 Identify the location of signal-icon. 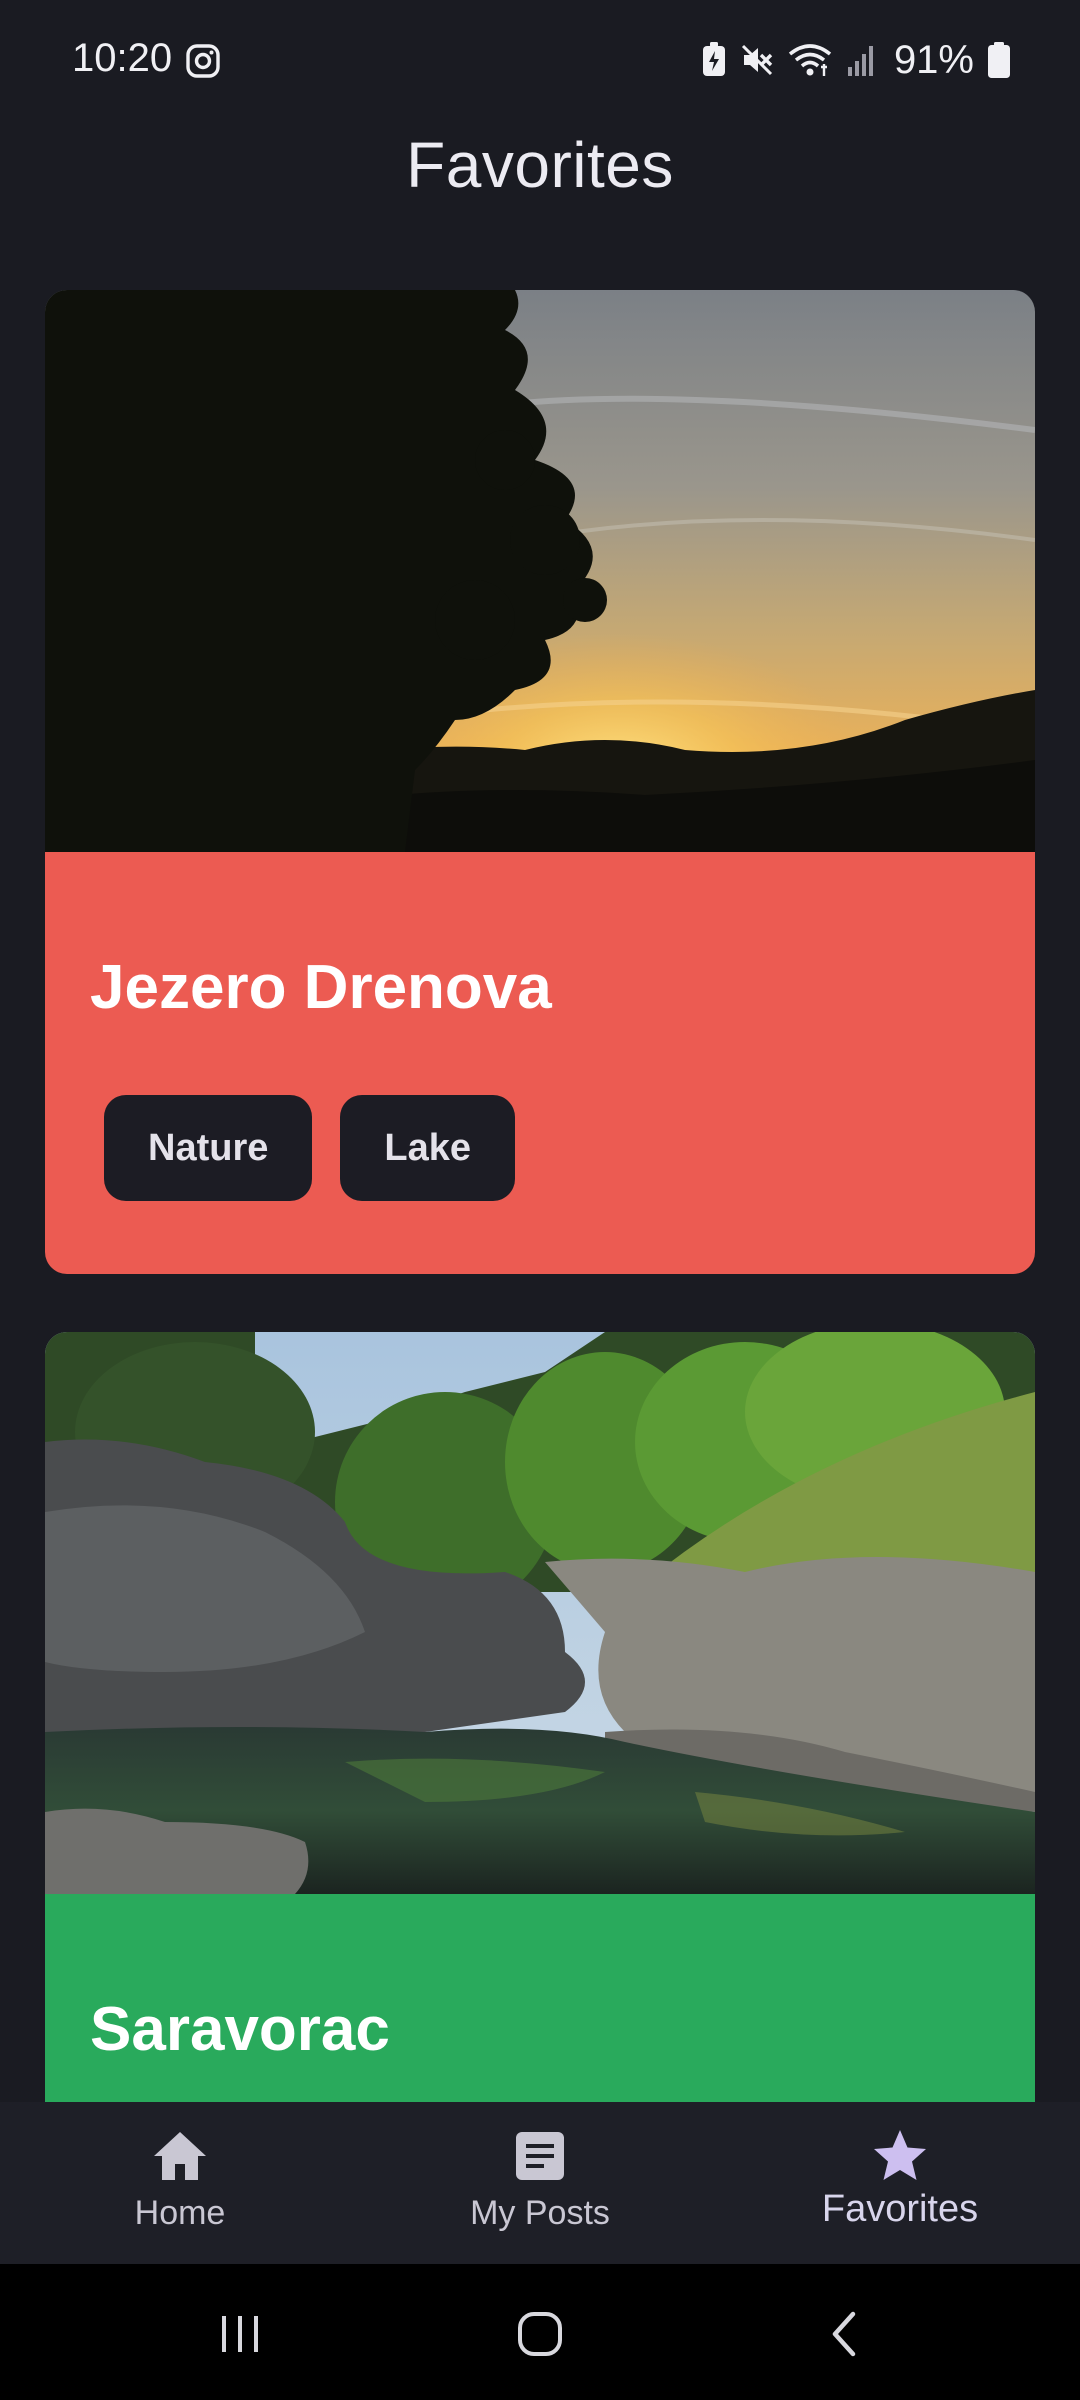
(860, 61).